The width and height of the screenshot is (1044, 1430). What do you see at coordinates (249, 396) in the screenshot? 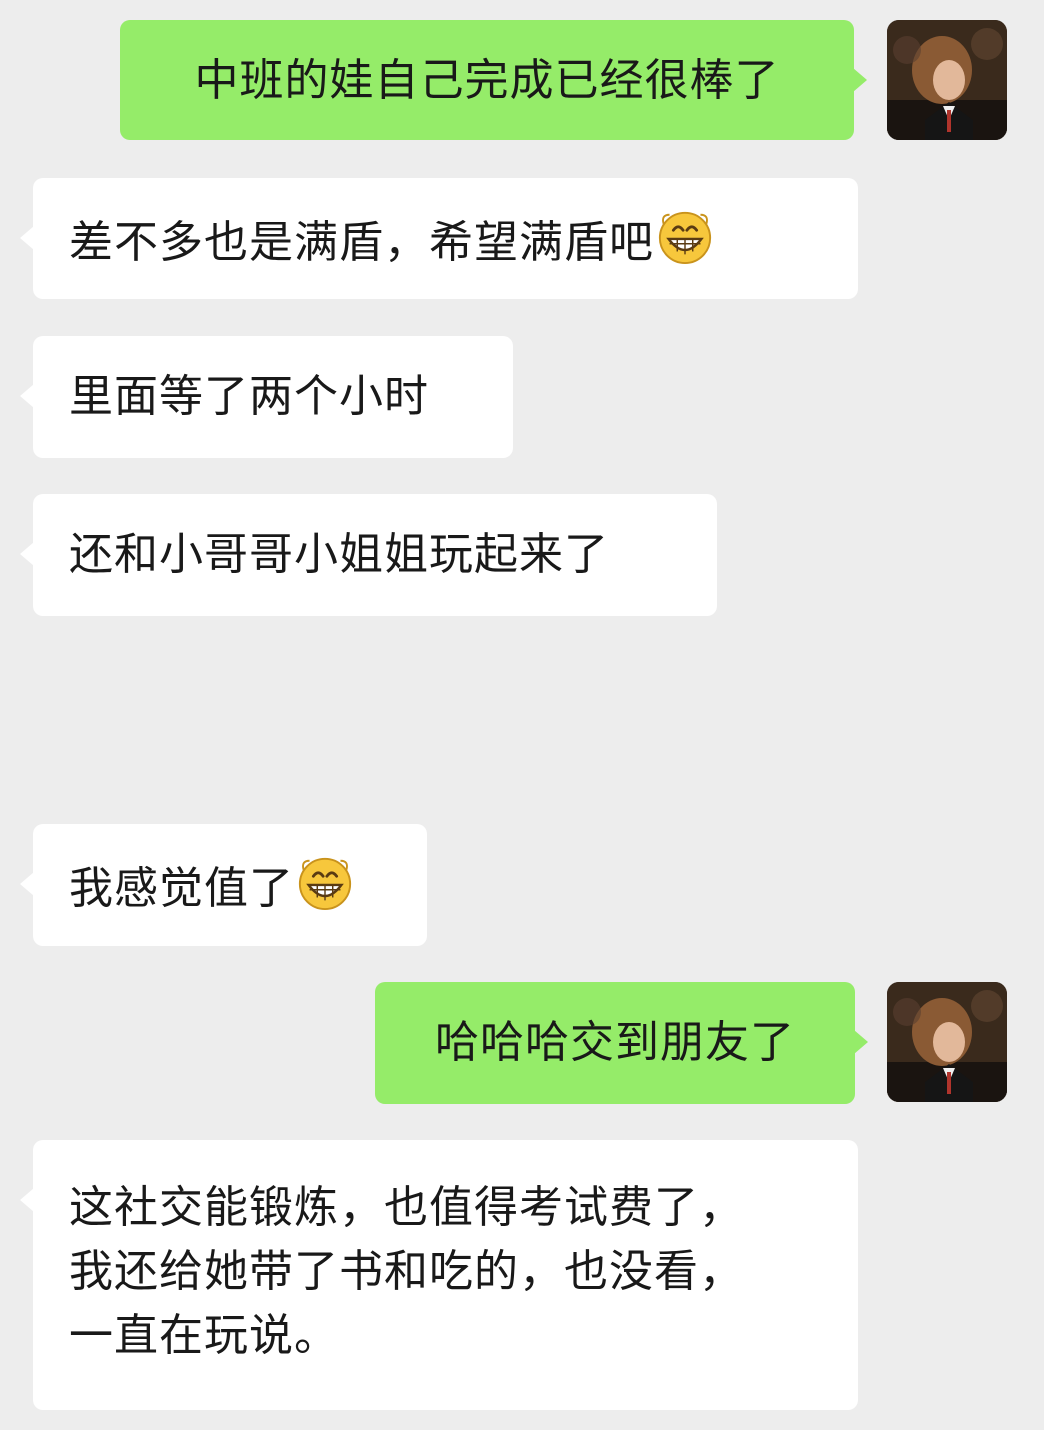
I see `message-text: 里面等了两个小时` at bounding box center [249, 396].